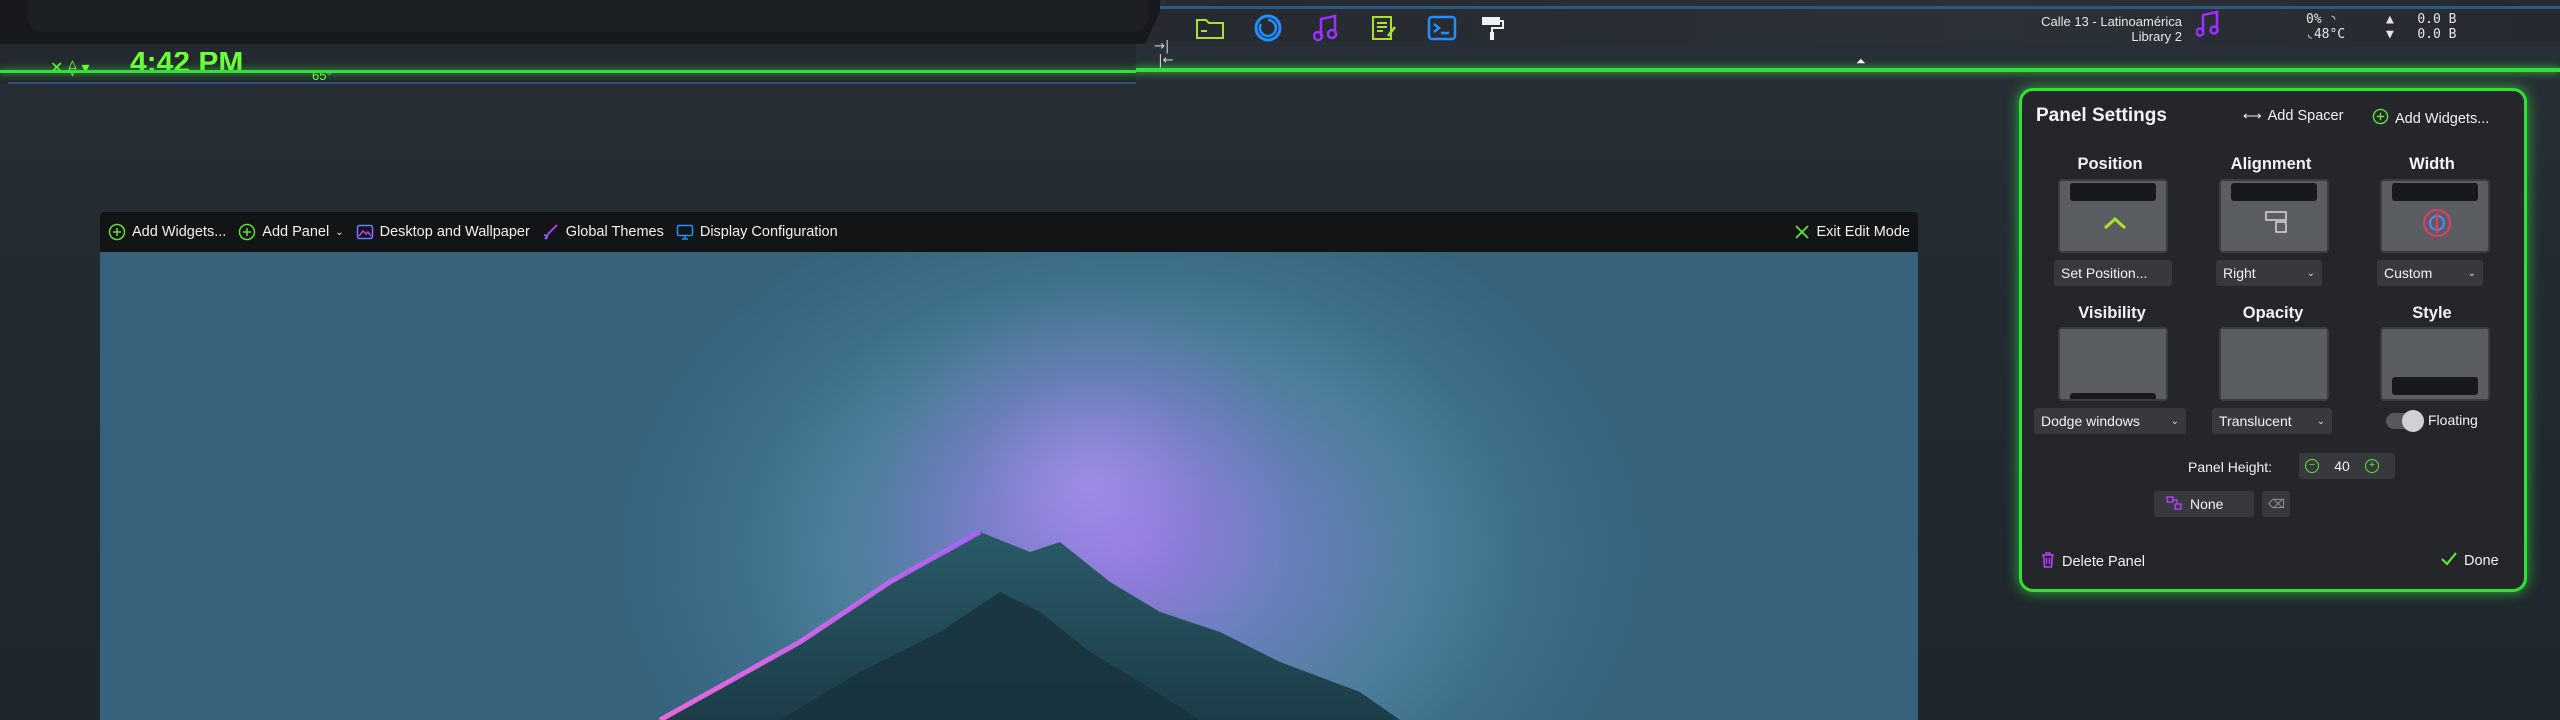  I want to click on exit-edit-mode-label: Exit Edit Mode, so click(1863, 232).